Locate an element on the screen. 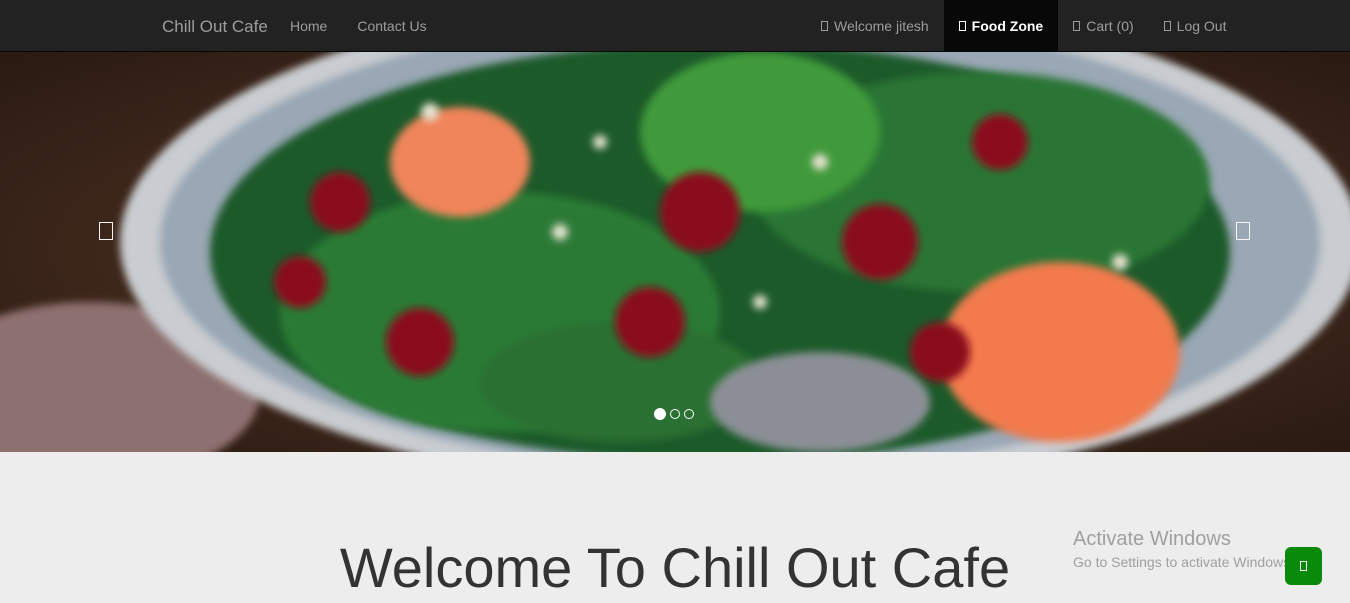 This screenshot has width=1350, height=603. logout-icon is located at coordinates (1167, 26).